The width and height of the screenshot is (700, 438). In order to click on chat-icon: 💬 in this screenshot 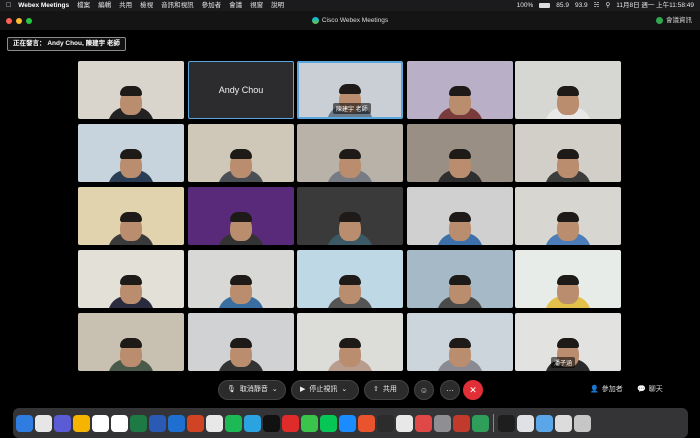, I will do `click(641, 389)`.